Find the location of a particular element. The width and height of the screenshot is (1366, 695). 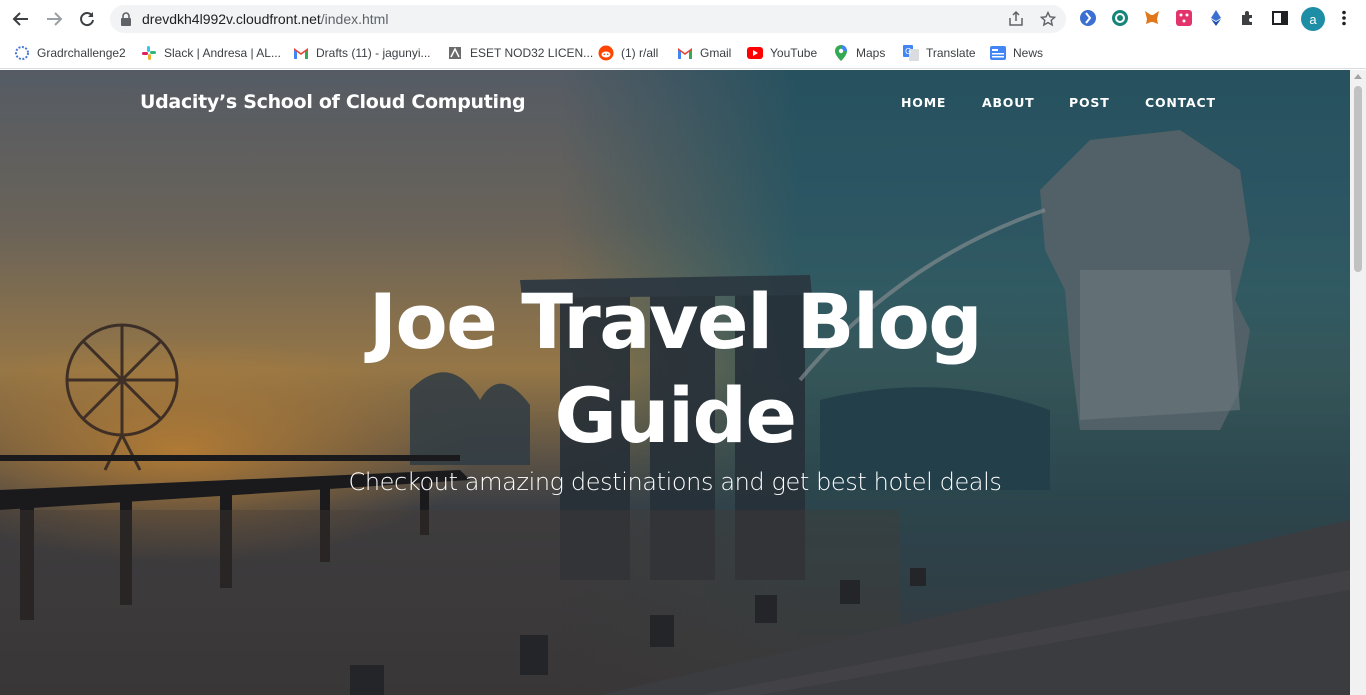

forward-arrow-icon is located at coordinates (55, 19).